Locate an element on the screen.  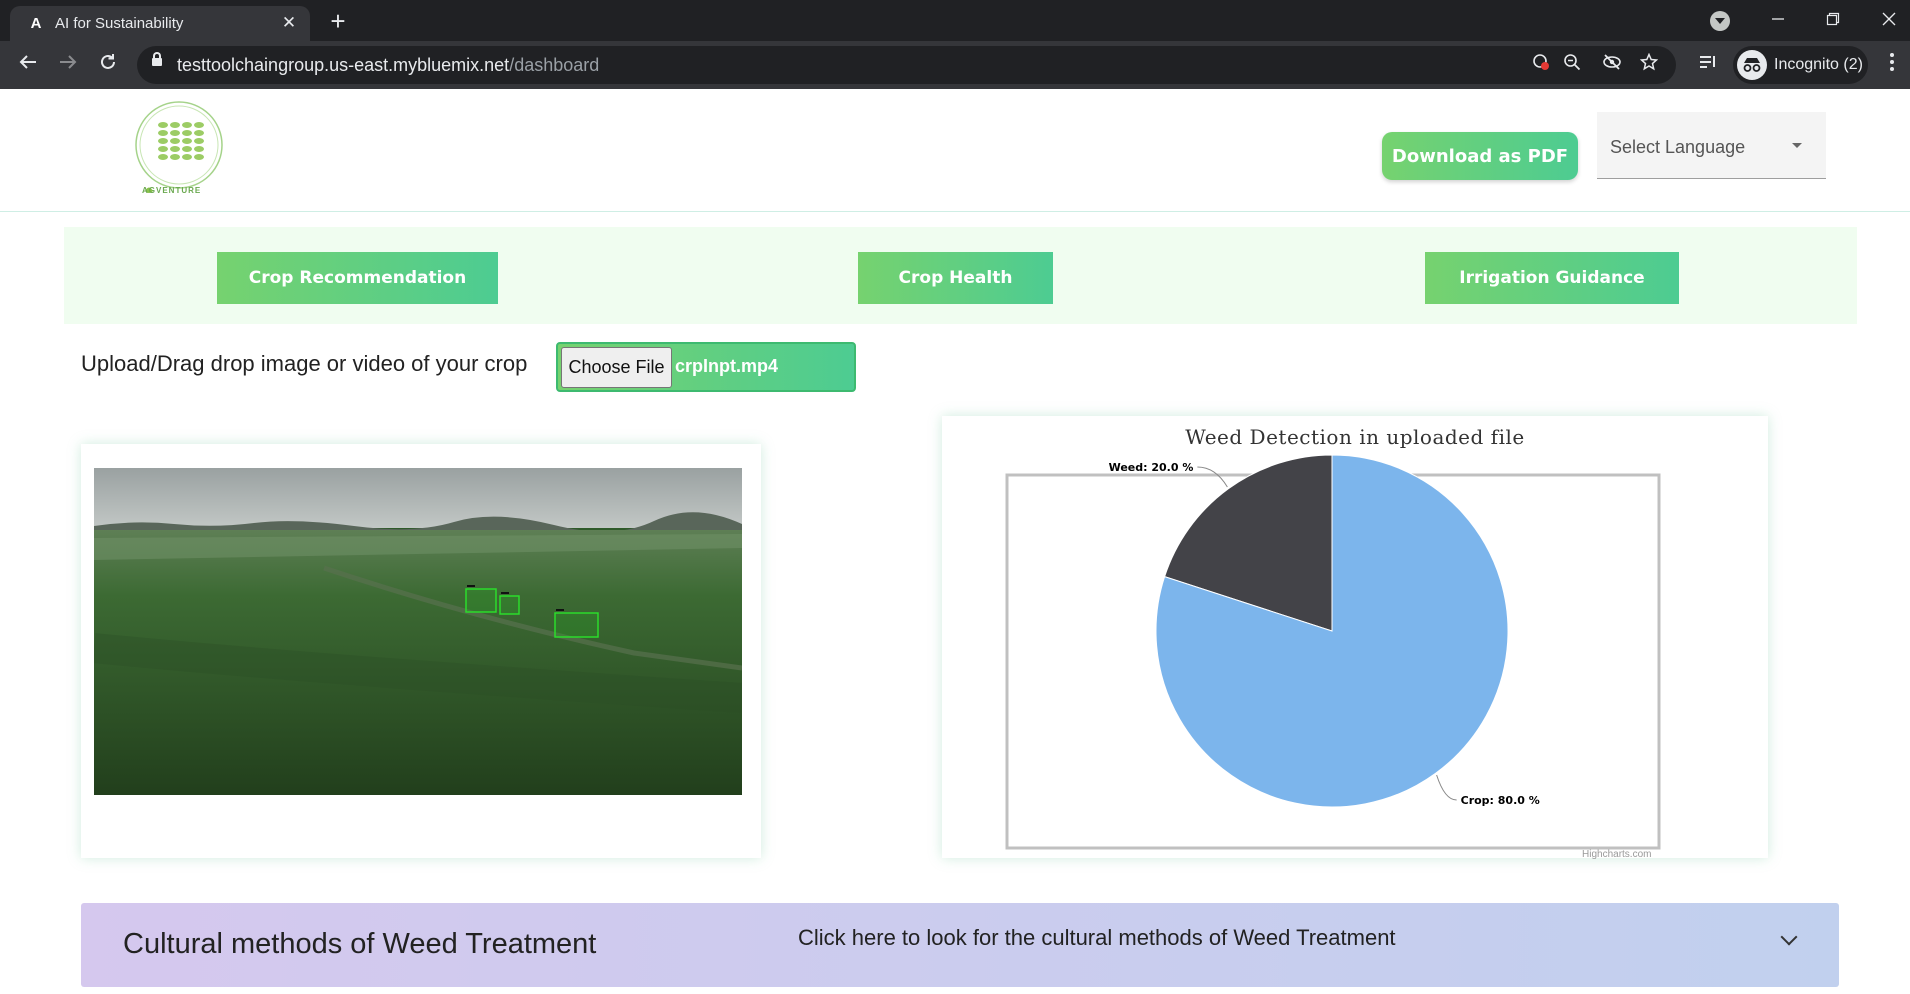
video-preview-card is located at coordinates (421, 651).